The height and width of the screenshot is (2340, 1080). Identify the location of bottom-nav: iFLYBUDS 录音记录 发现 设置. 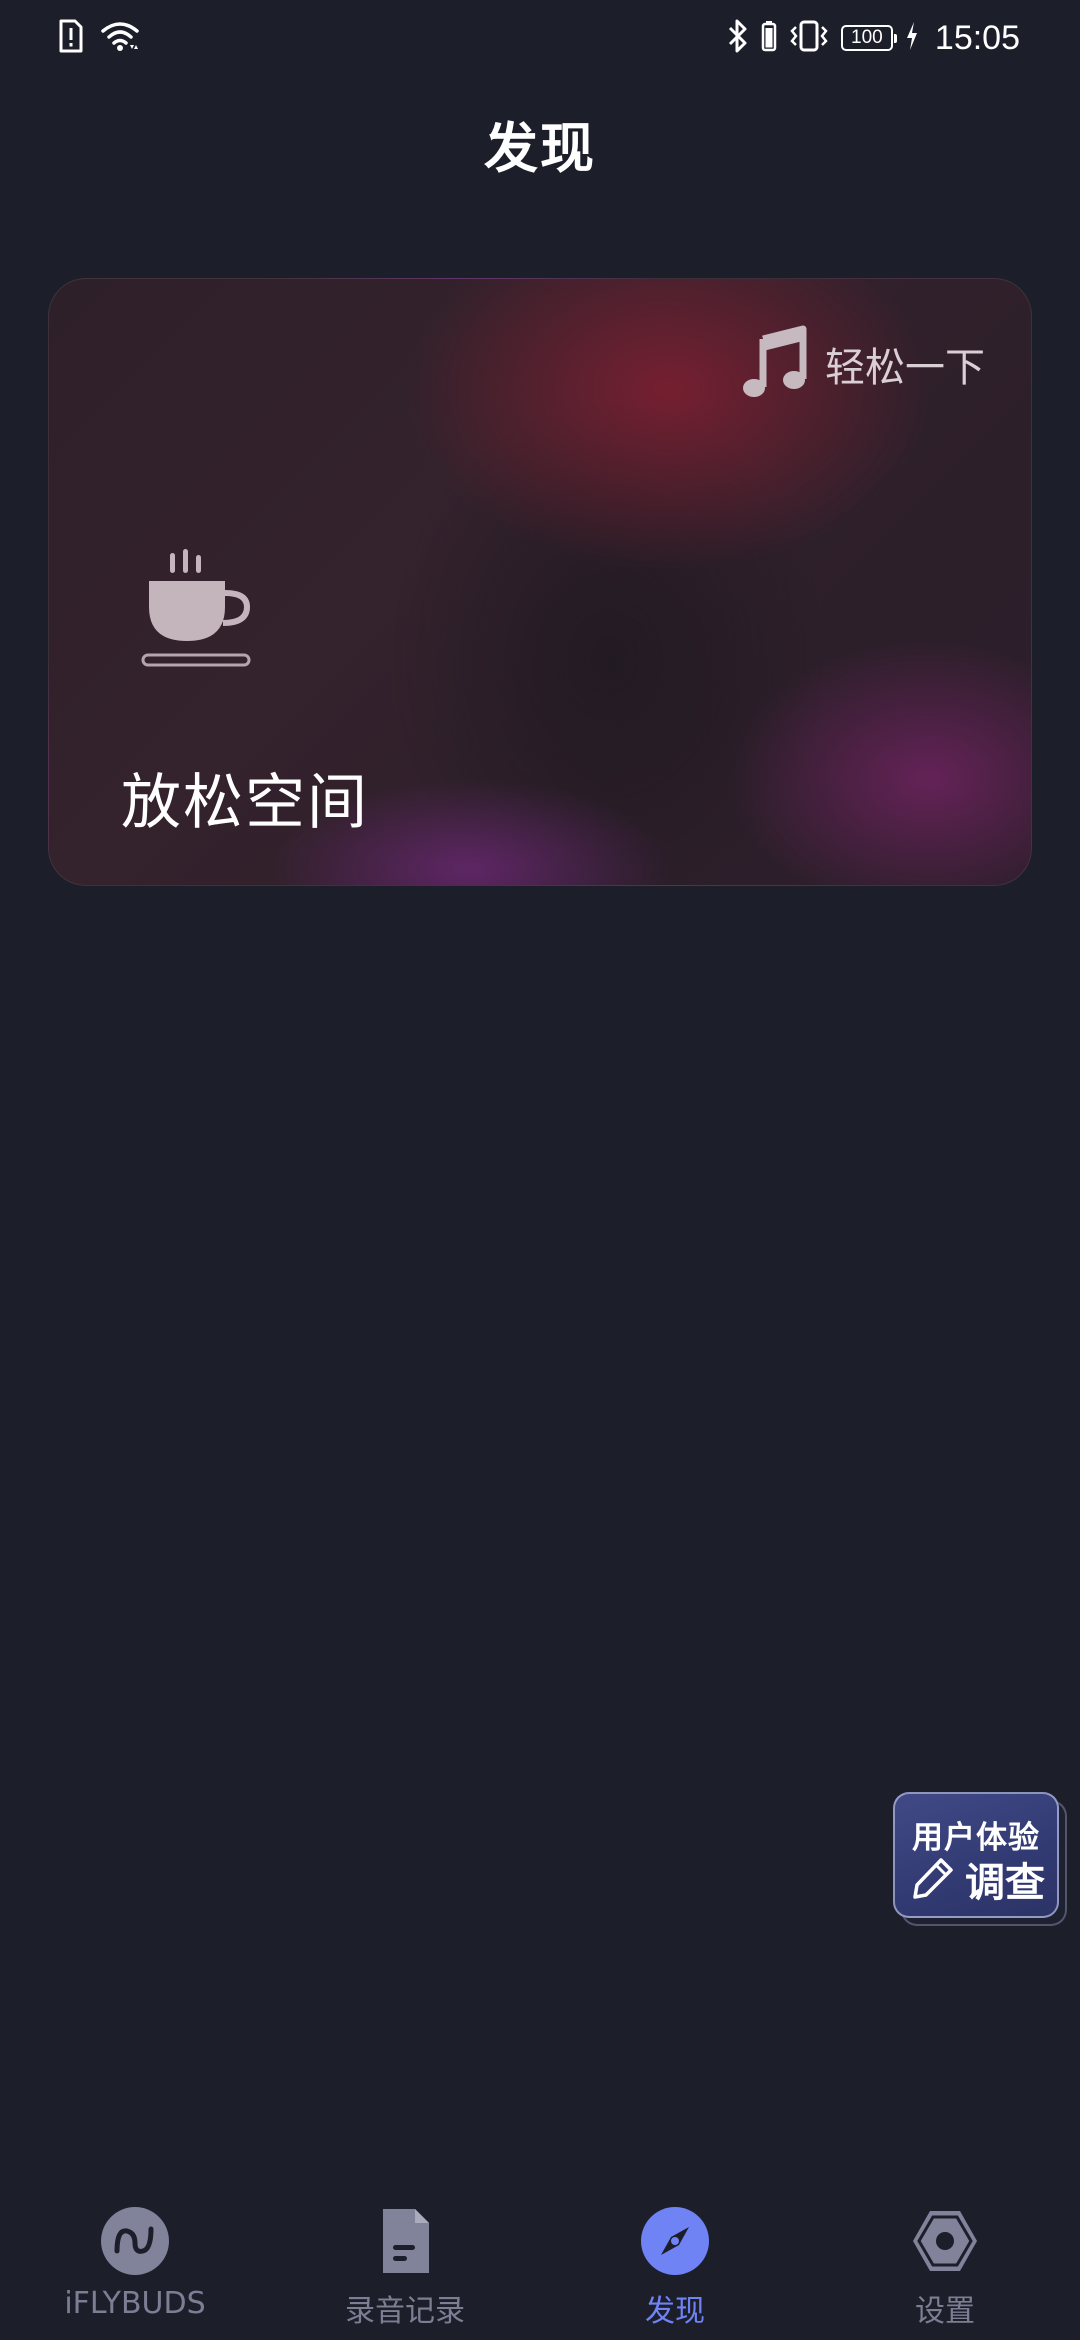
(540, 2265).